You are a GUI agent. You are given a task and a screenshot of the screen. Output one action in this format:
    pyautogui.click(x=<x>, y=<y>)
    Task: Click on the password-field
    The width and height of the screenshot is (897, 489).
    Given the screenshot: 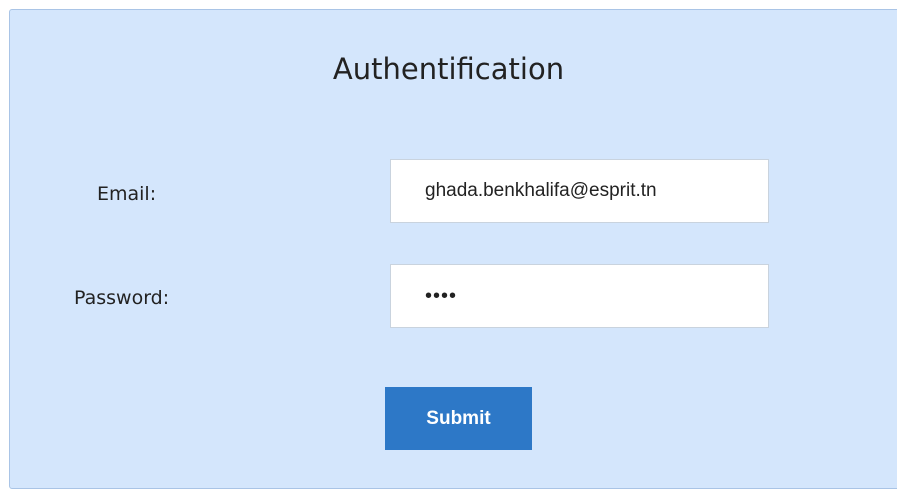 What is the action you would take?
    pyautogui.click(x=579, y=296)
    